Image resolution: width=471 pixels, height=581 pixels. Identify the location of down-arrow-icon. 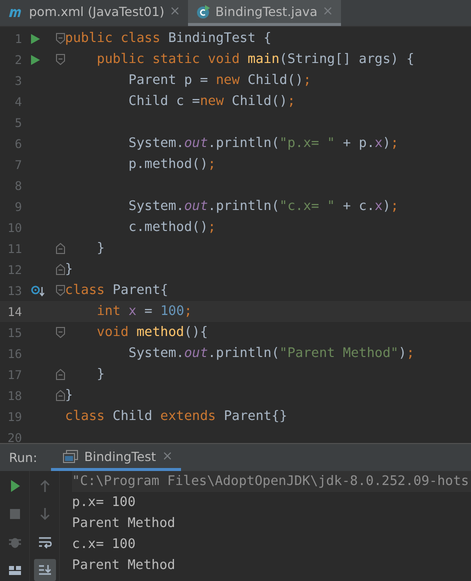
(45, 514).